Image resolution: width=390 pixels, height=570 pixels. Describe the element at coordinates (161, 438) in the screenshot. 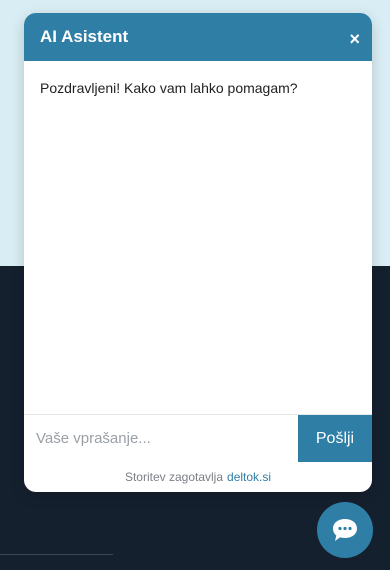

I see `chat-input` at that location.